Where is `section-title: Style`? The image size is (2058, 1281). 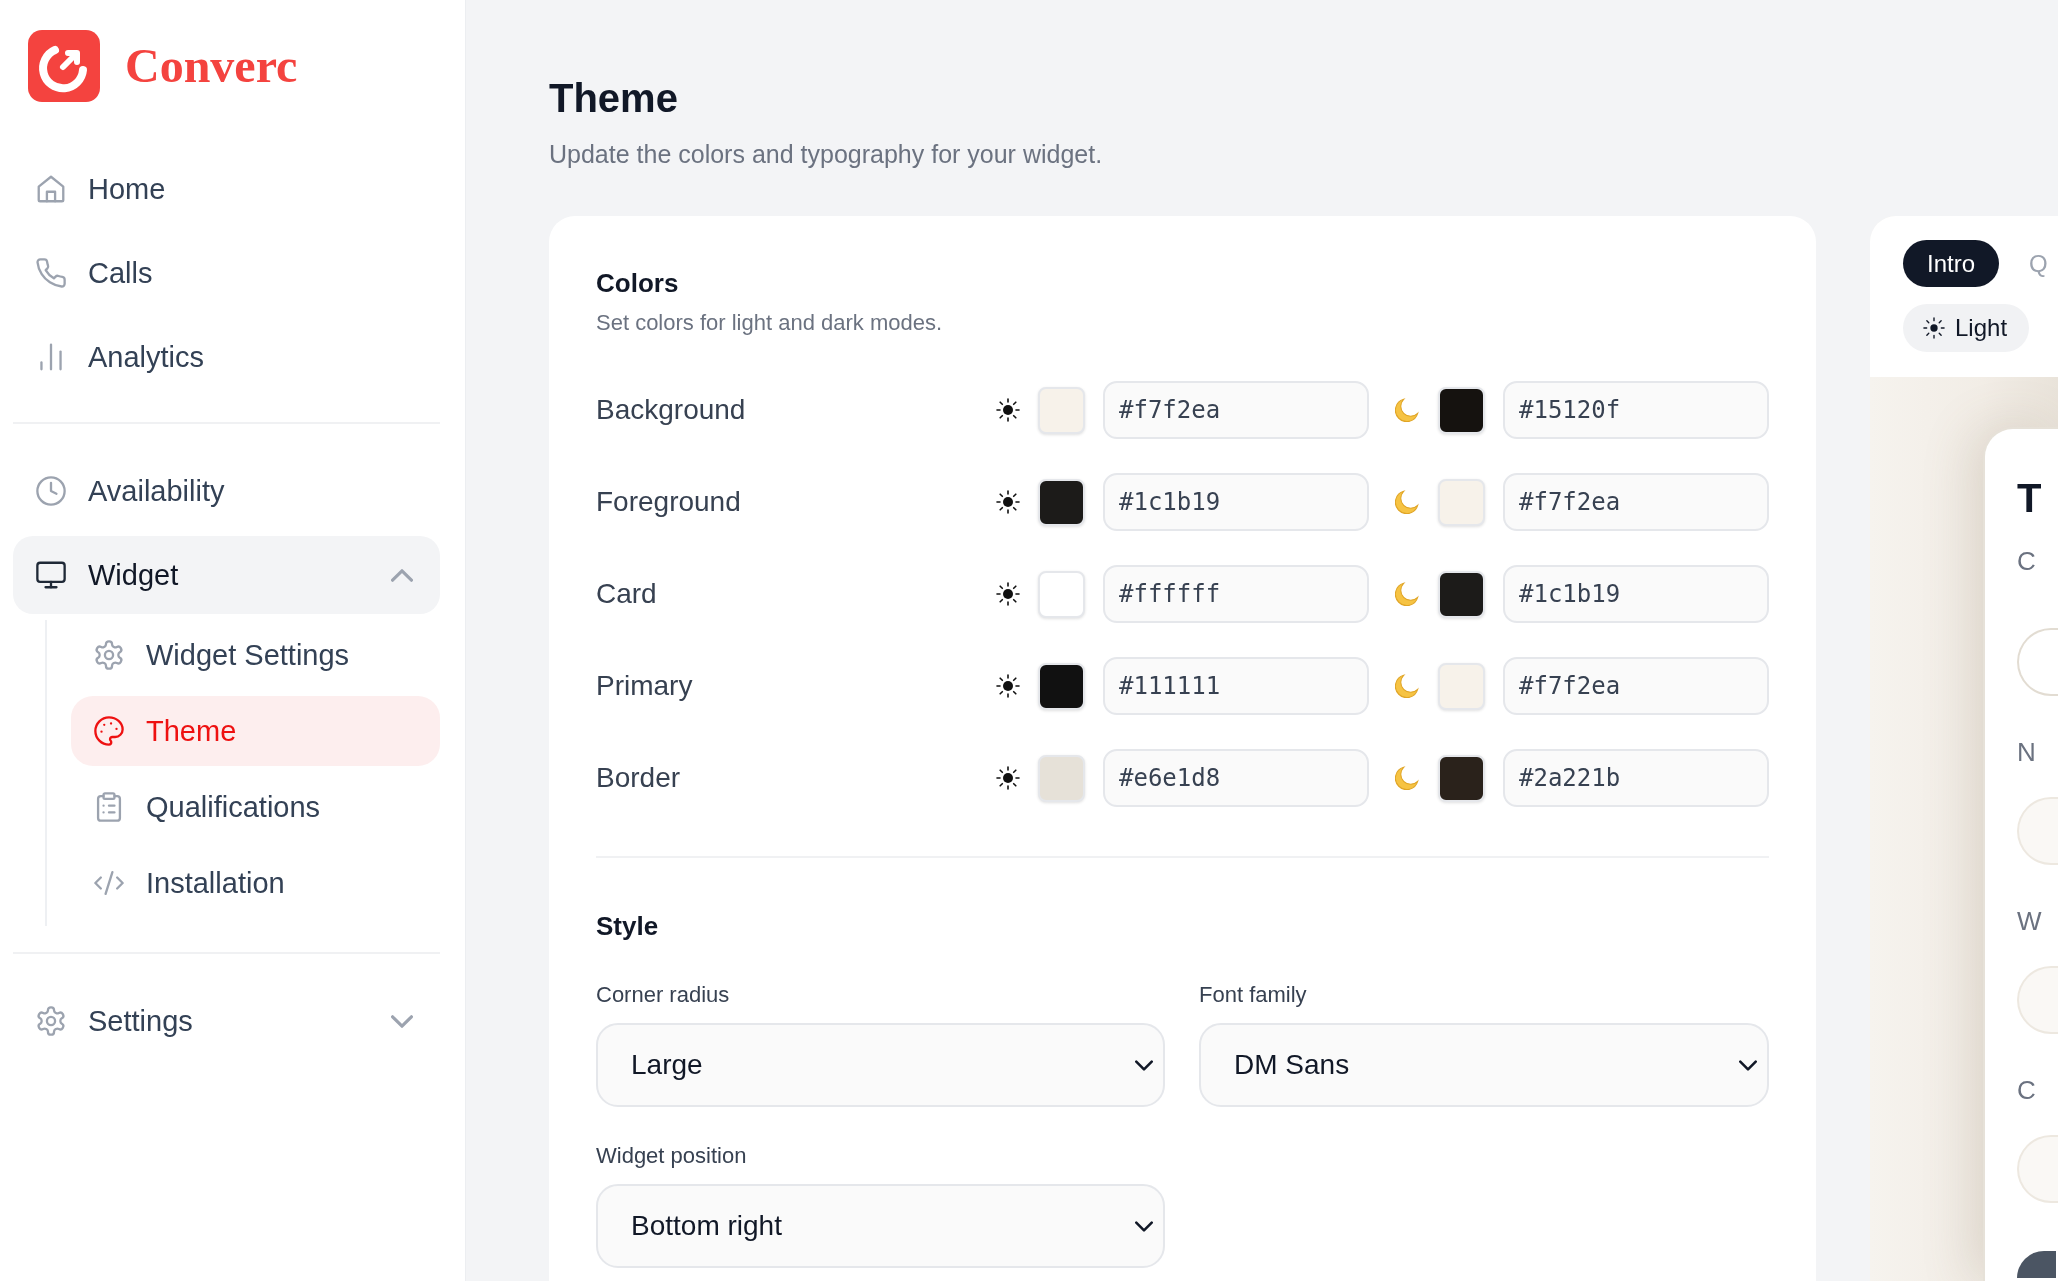 section-title: Style is located at coordinates (628, 926).